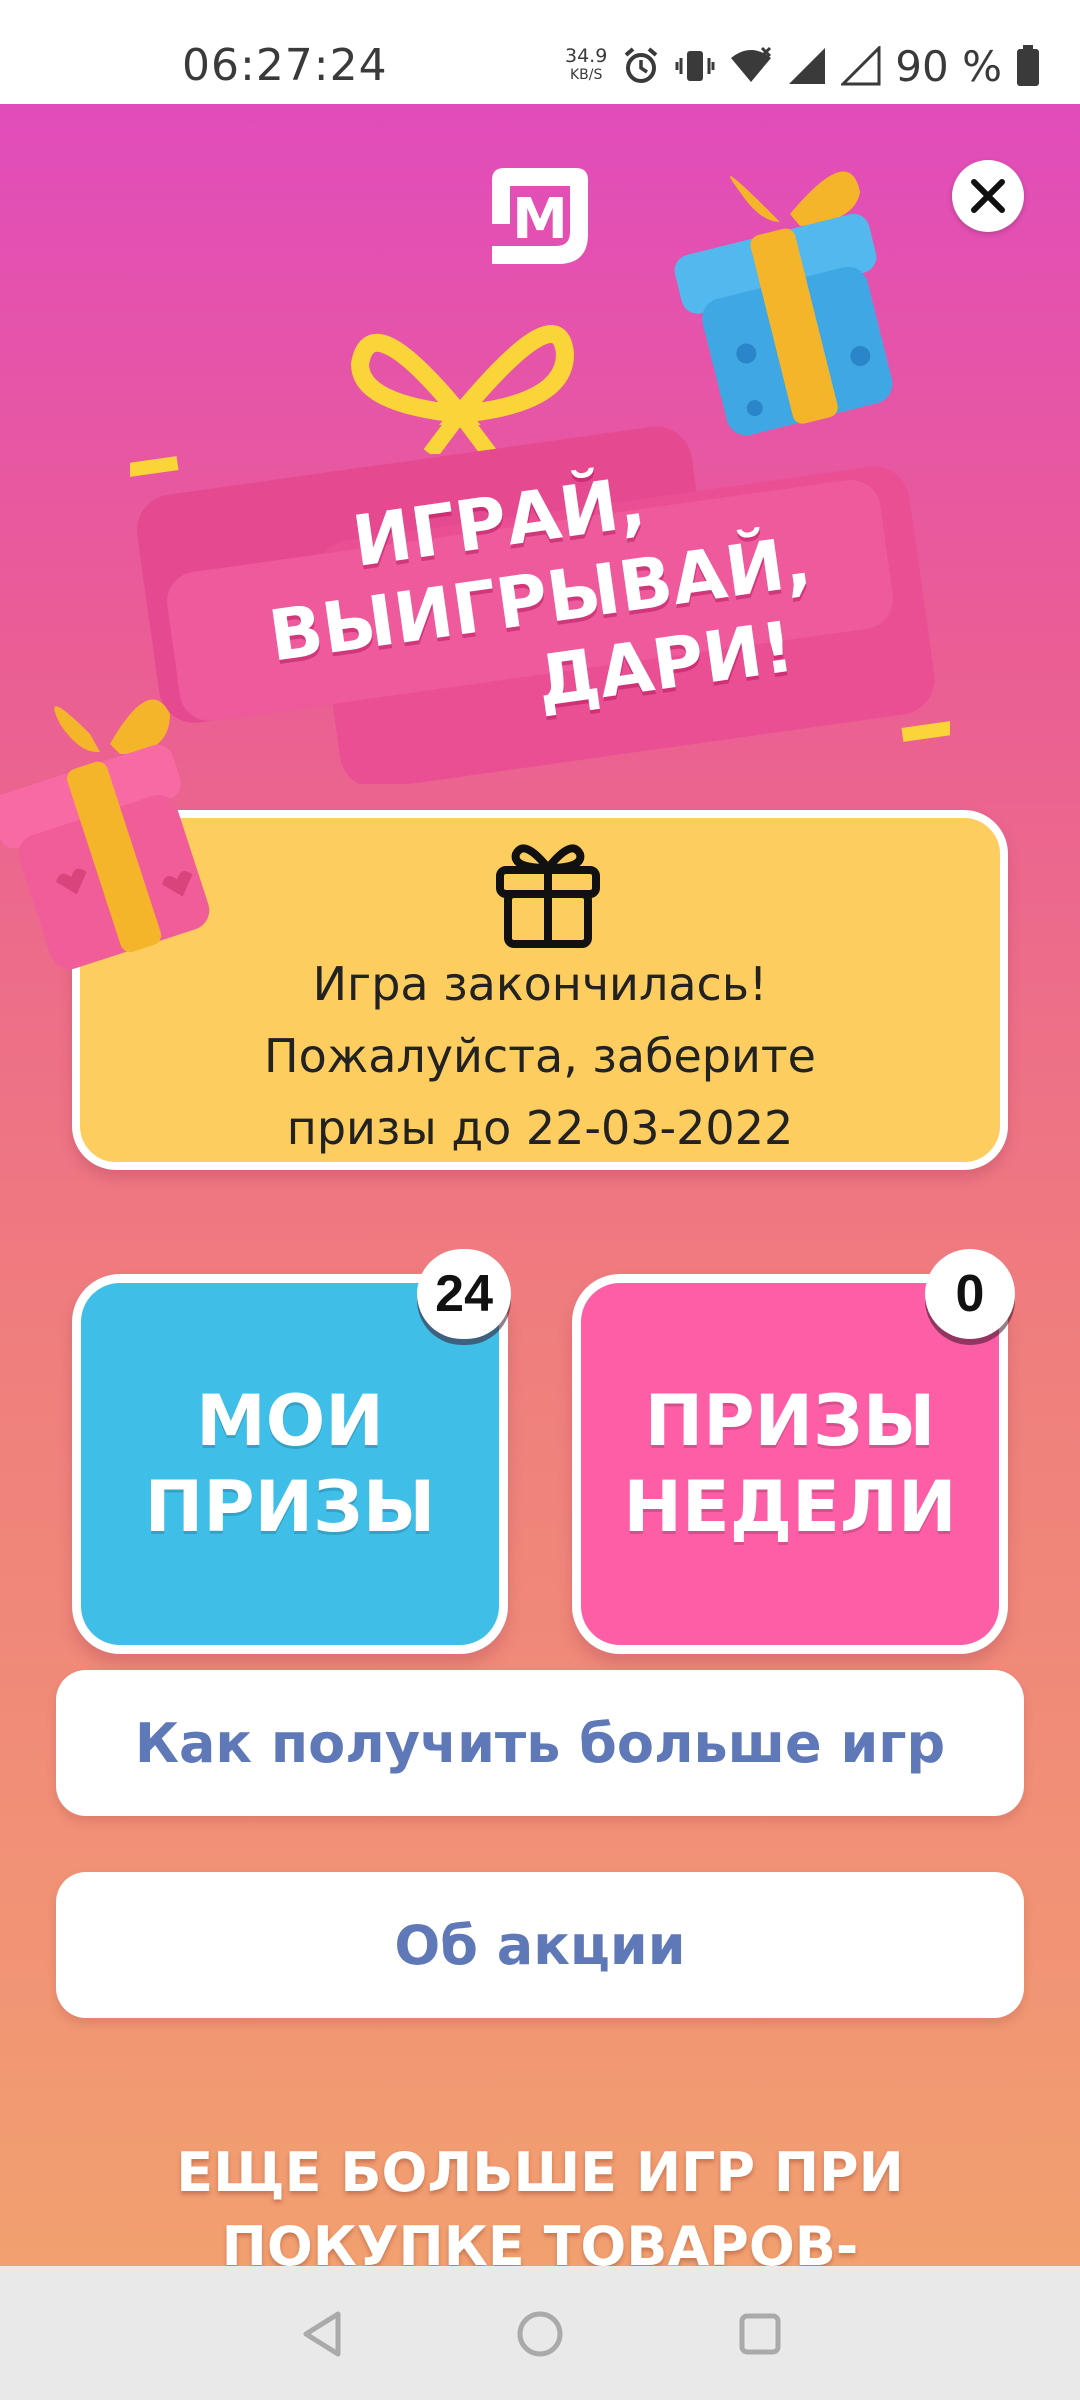 This screenshot has width=1080, height=2400. I want to click on battery-percent: 90 %, so click(948, 66).